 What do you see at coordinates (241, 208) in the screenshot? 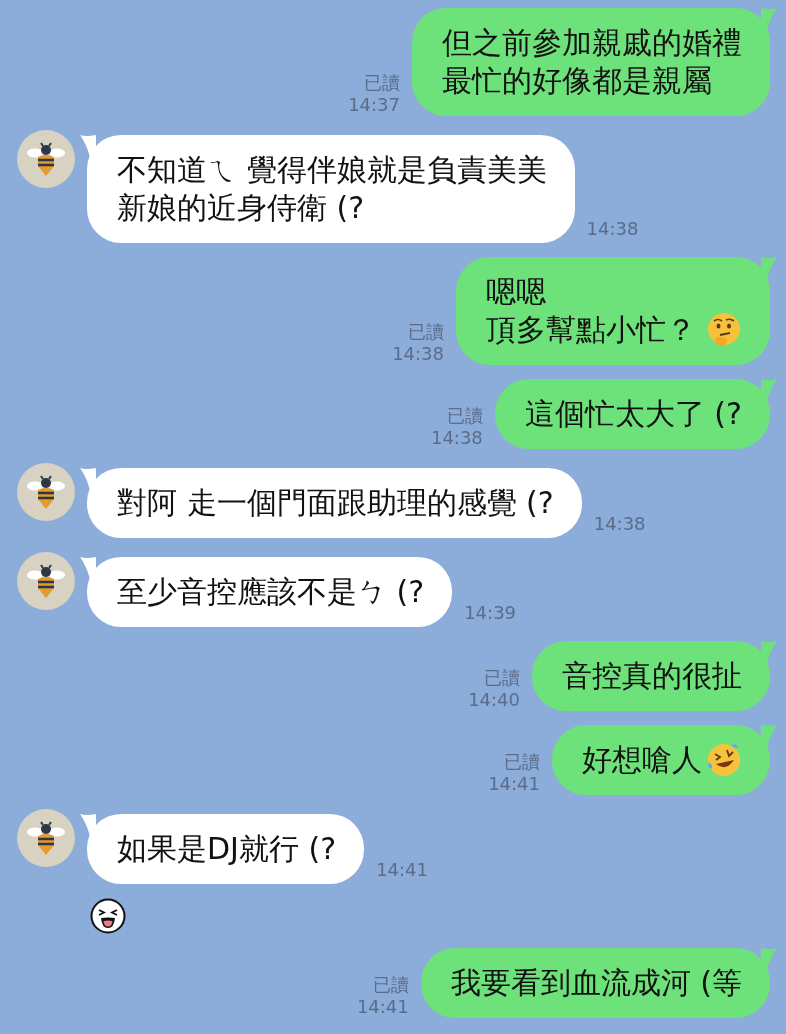
I see `message-text: 新娘的近身侍衛 (?` at bounding box center [241, 208].